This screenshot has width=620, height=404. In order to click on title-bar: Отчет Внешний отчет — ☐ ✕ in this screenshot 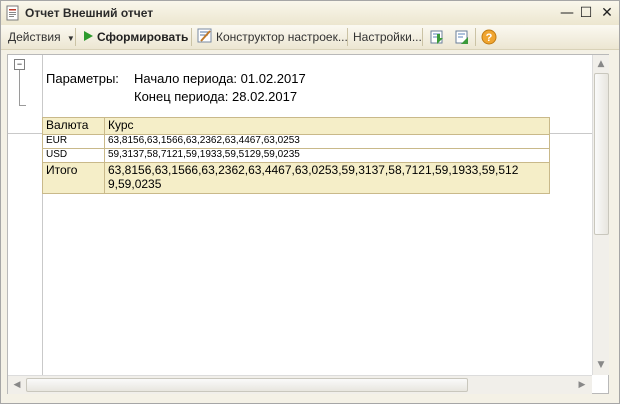, I will do `click(310, 13)`.